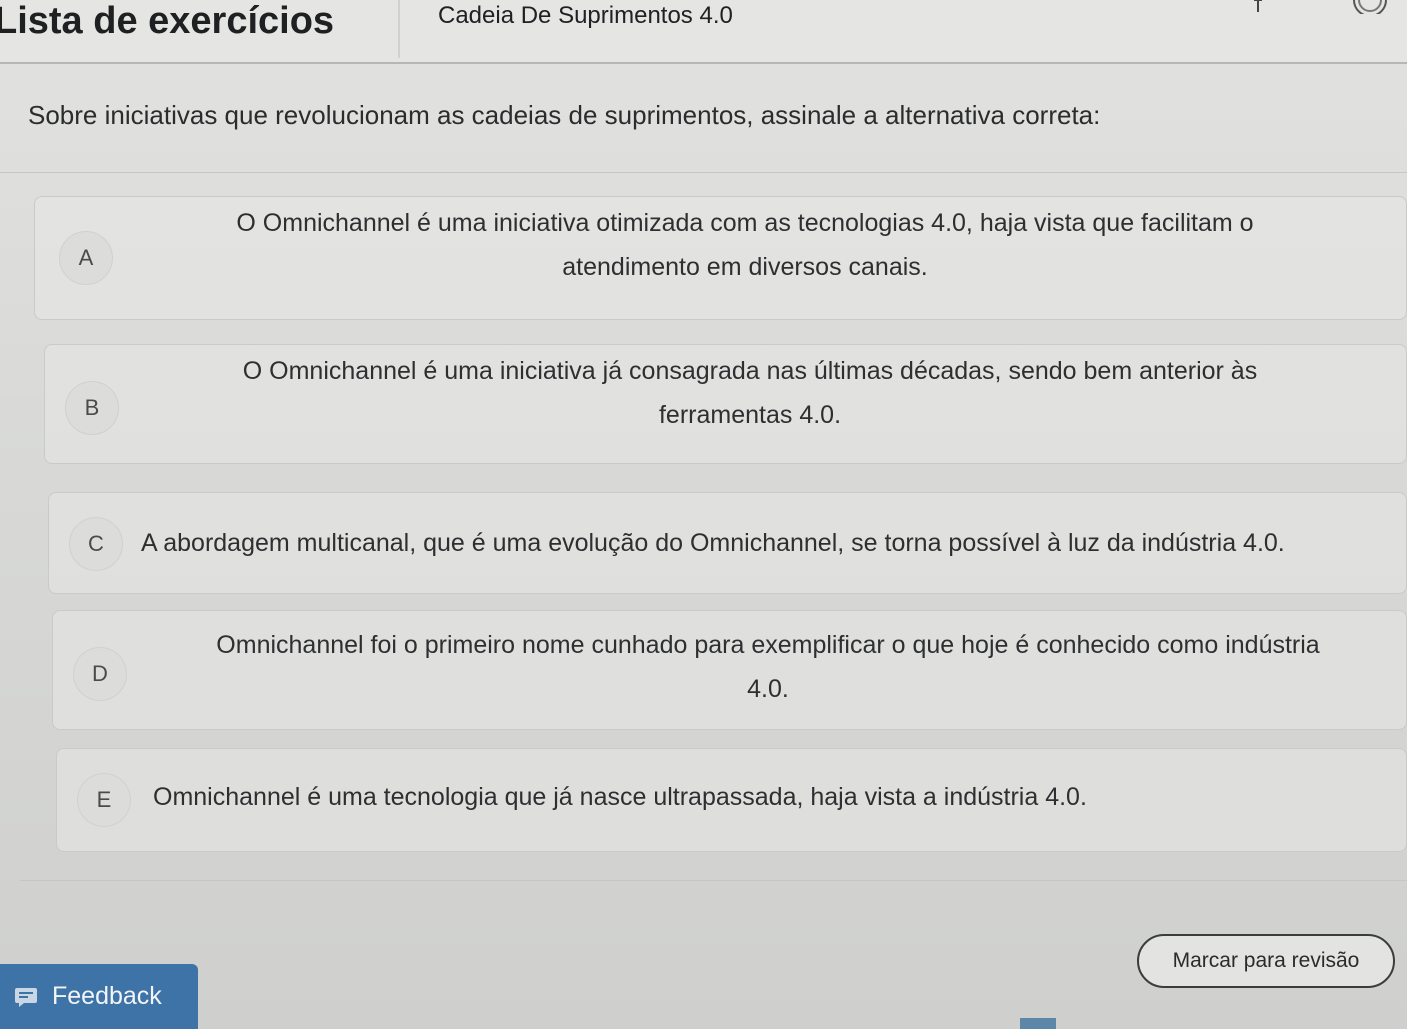 This screenshot has height=1029, width=1407. What do you see at coordinates (1370, 7) in the screenshot?
I see `avatar-icon` at bounding box center [1370, 7].